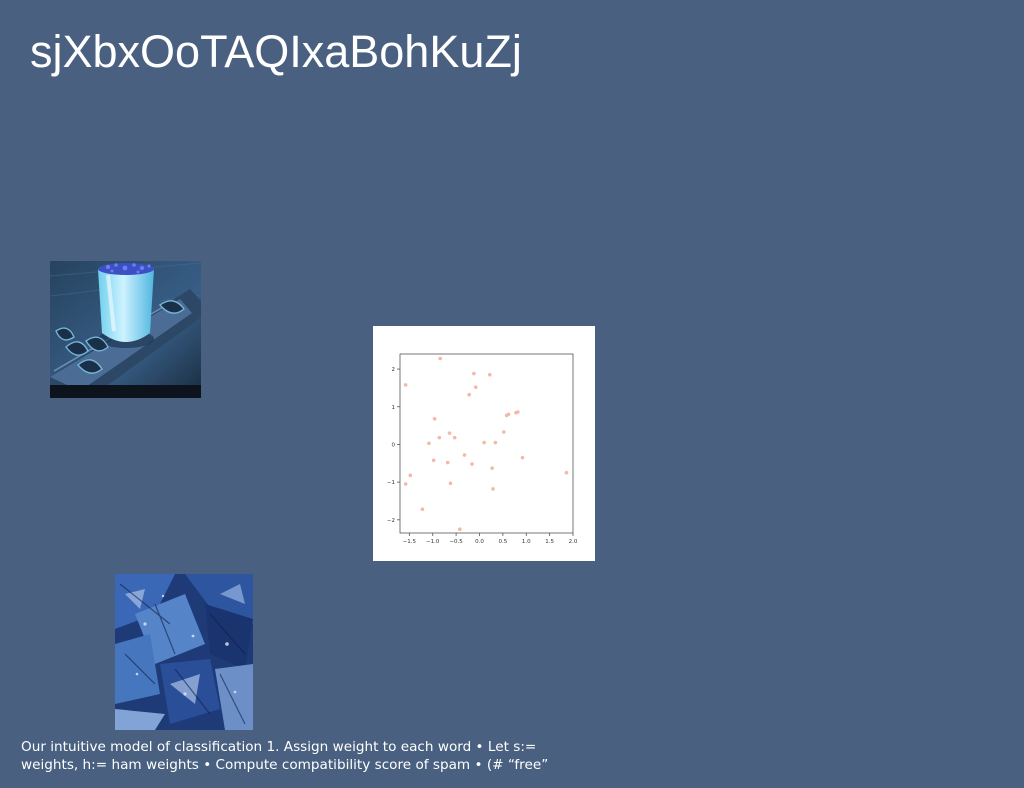  What do you see at coordinates (573, 542) in the screenshot?
I see `x-tick-label: 2.0` at bounding box center [573, 542].